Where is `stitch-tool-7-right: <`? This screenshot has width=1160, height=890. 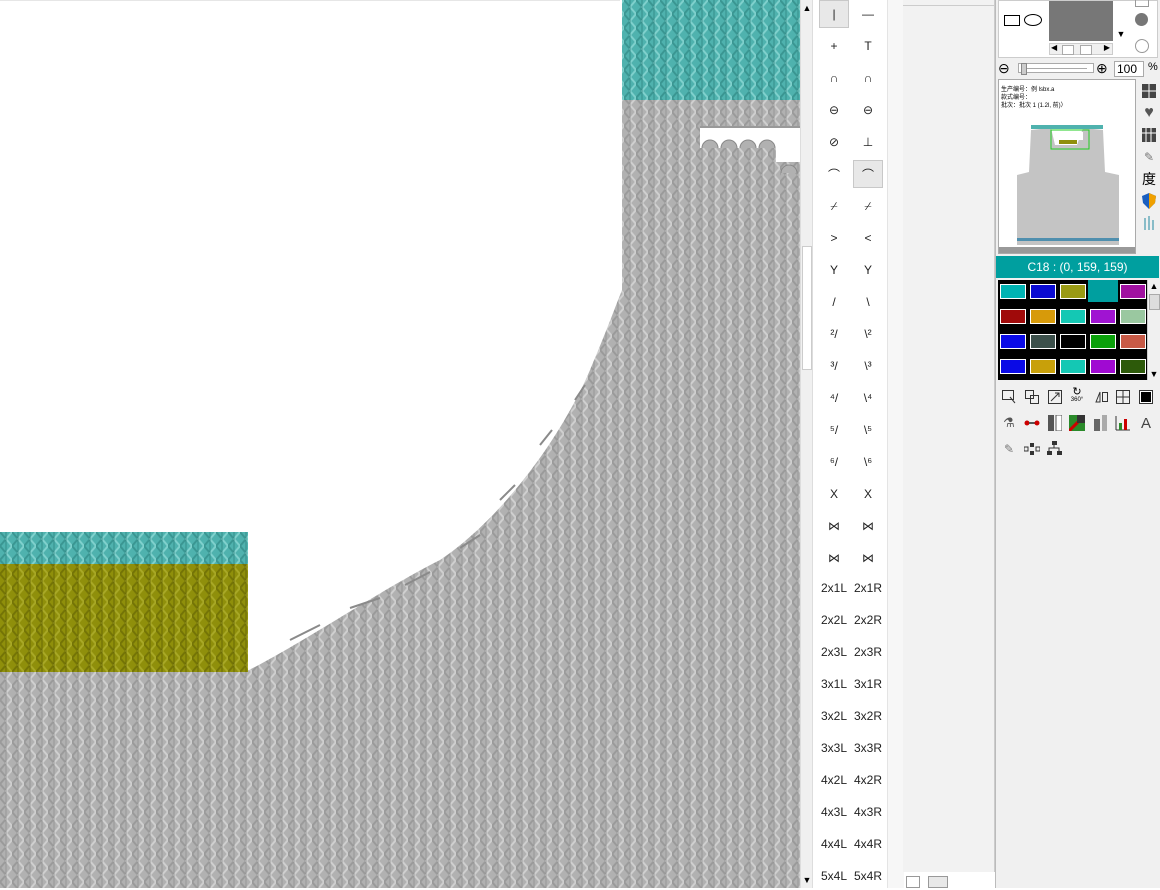 stitch-tool-7-right: < is located at coordinates (868, 238).